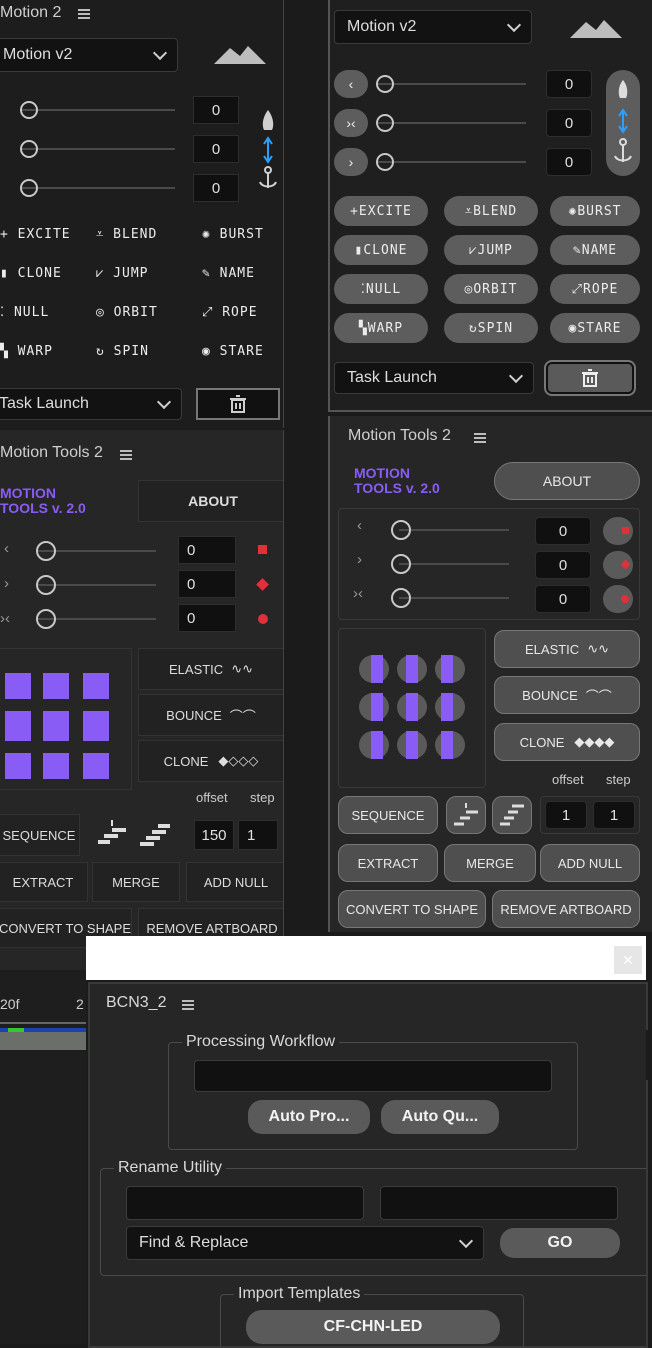  What do you see at coordinates (233, 351) in the screenshot?
I see `stare-button: ◉ STARE` at bounding box center [233, 351].